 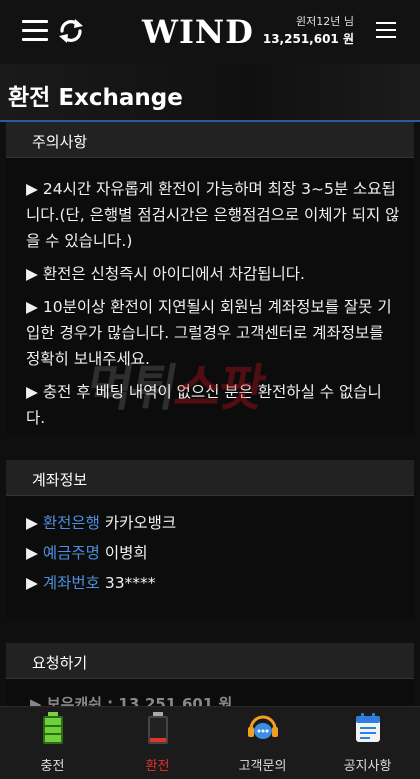 What do you see at coordinates (35, 31) in the screenshot?
I see `hamburger-menu-icon` at bounding box center [35, 31].